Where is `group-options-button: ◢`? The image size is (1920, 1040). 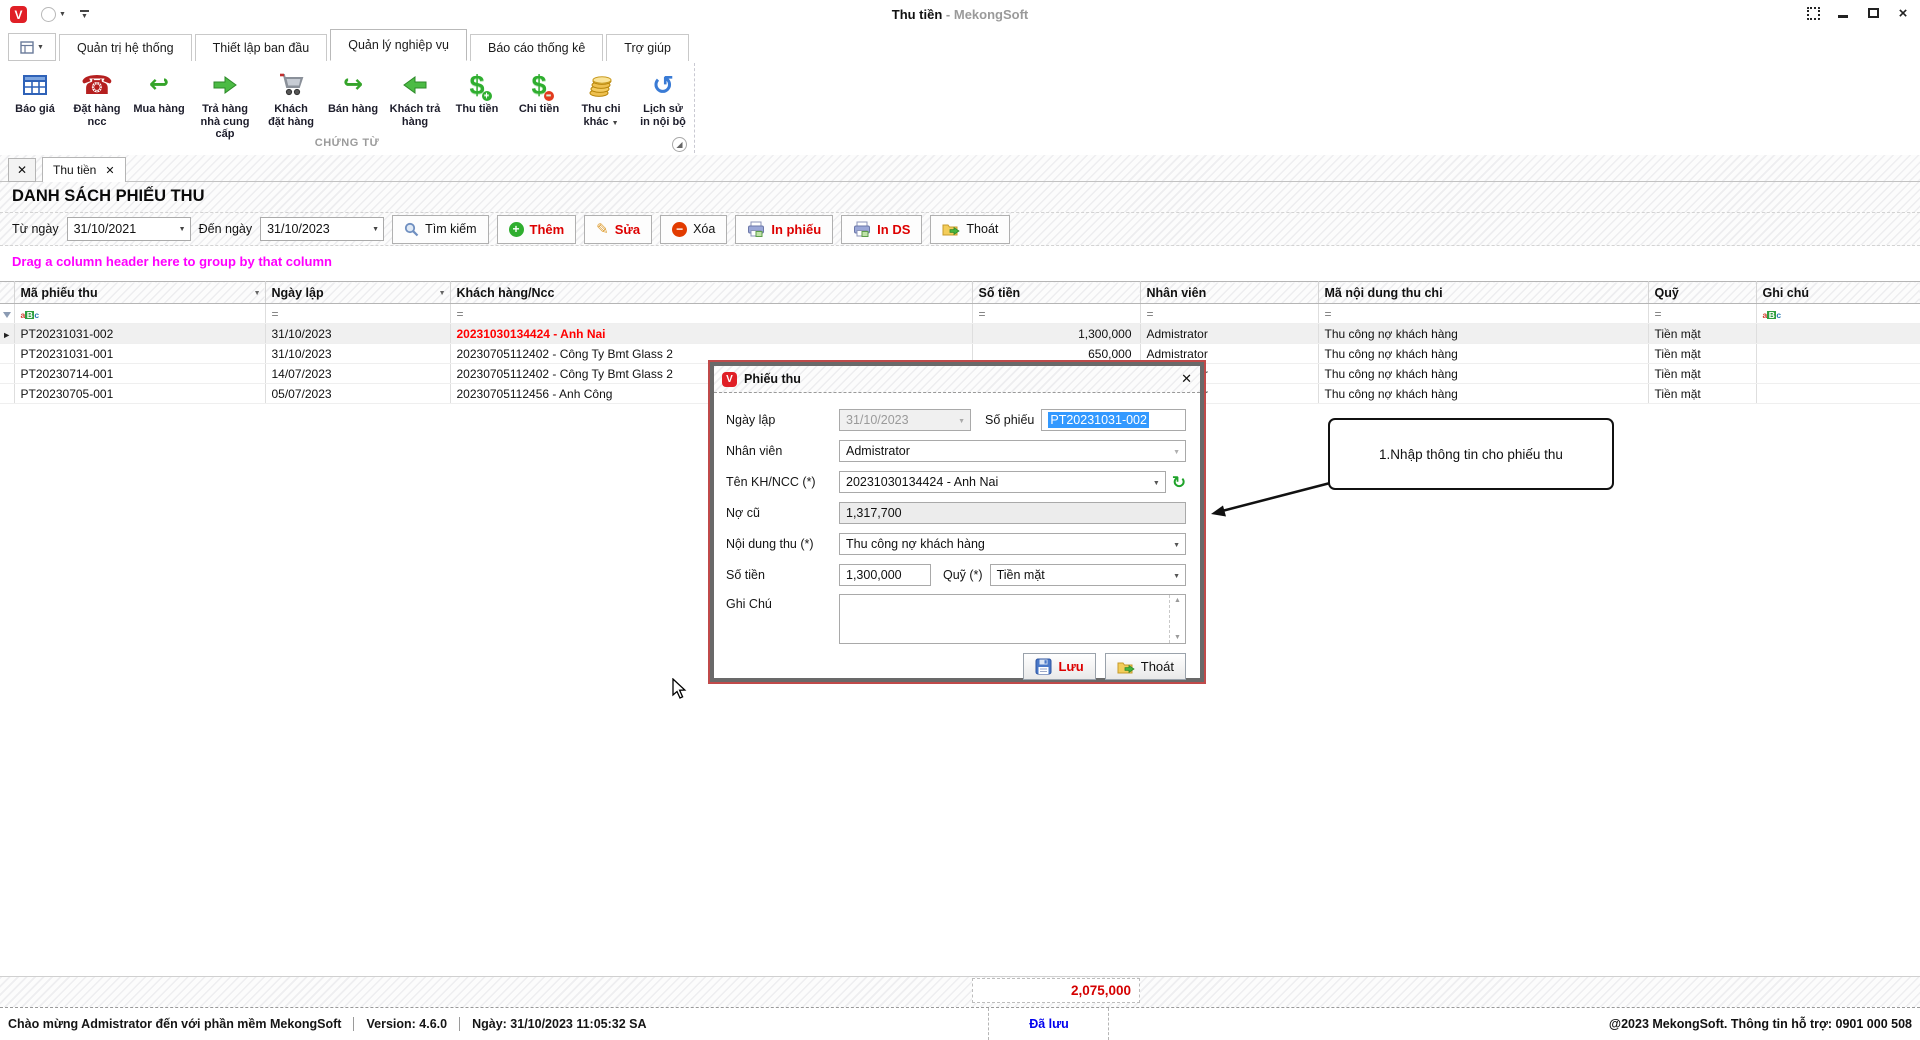 group-options-button: ◢ is located at coordinates (679, 144).